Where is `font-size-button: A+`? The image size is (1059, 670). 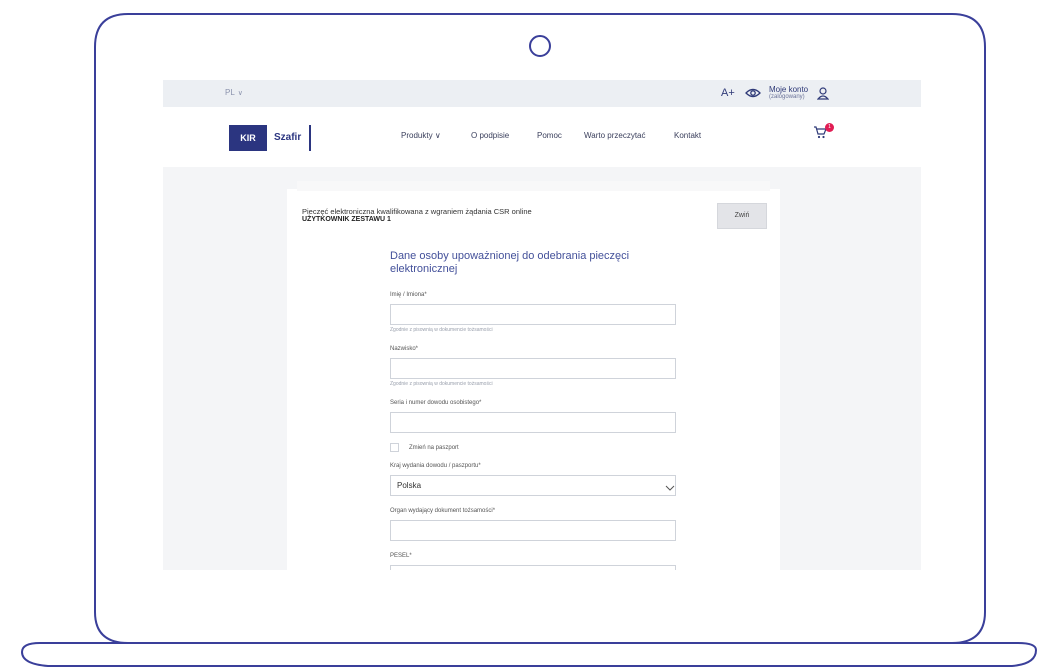
font-size-button: A+ is located at coordinates (728, 93).